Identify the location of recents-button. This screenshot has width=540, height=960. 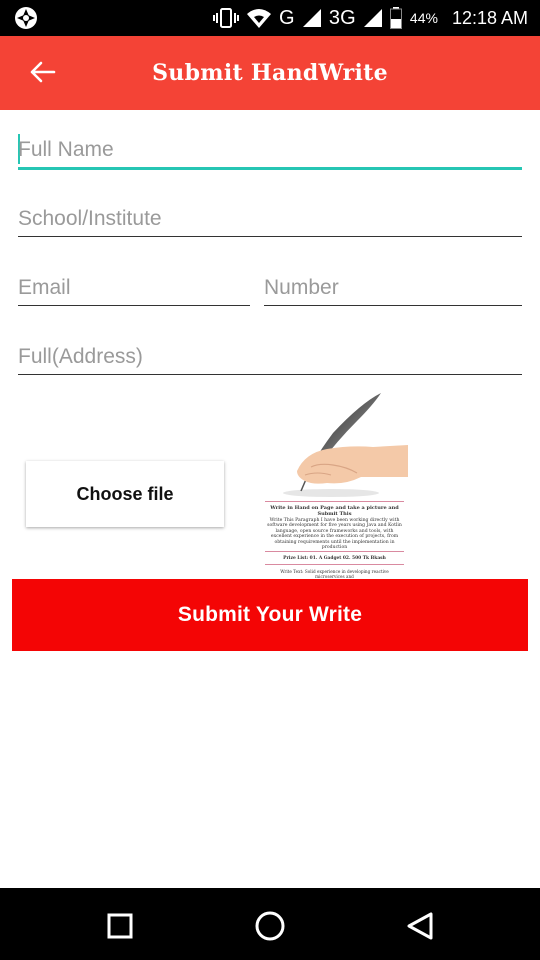
(120, 926).